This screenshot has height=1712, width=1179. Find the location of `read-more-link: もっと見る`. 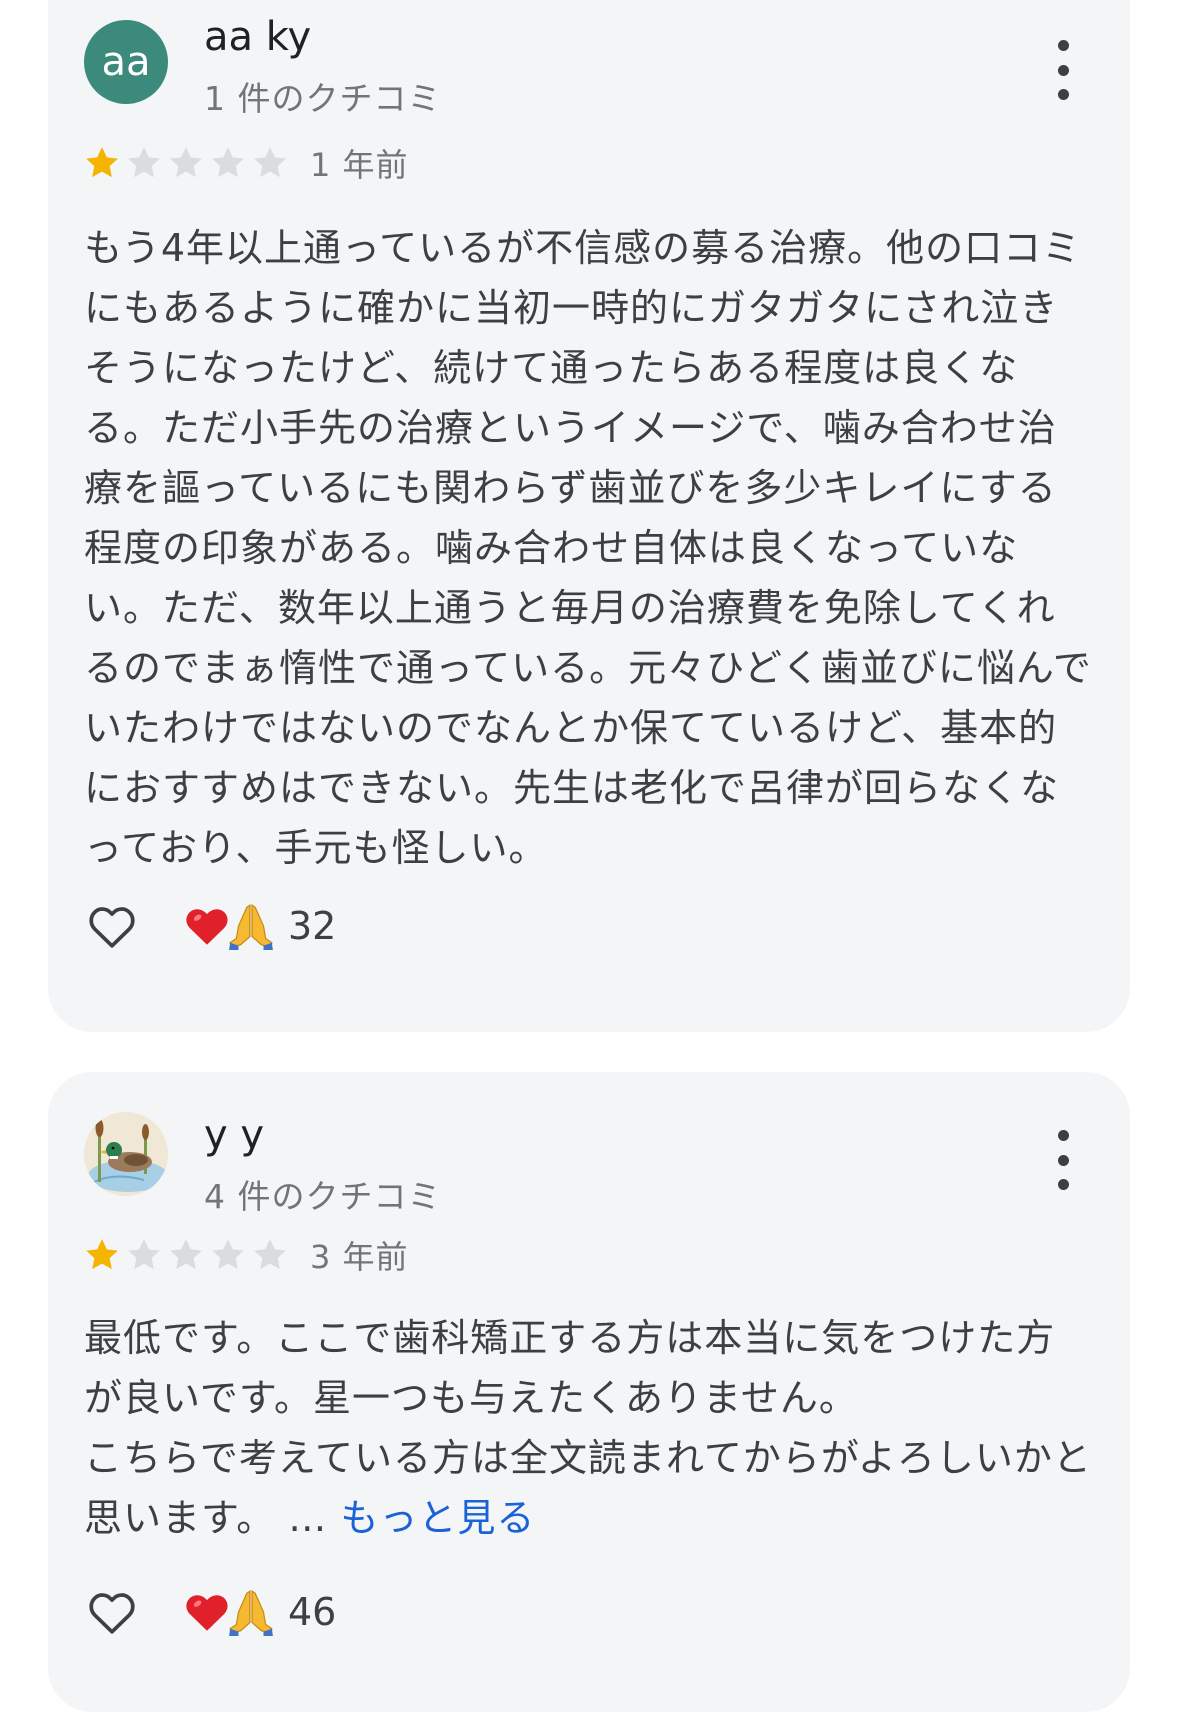

read-more-link: もっと見る is located at coordinates (437, 1518).